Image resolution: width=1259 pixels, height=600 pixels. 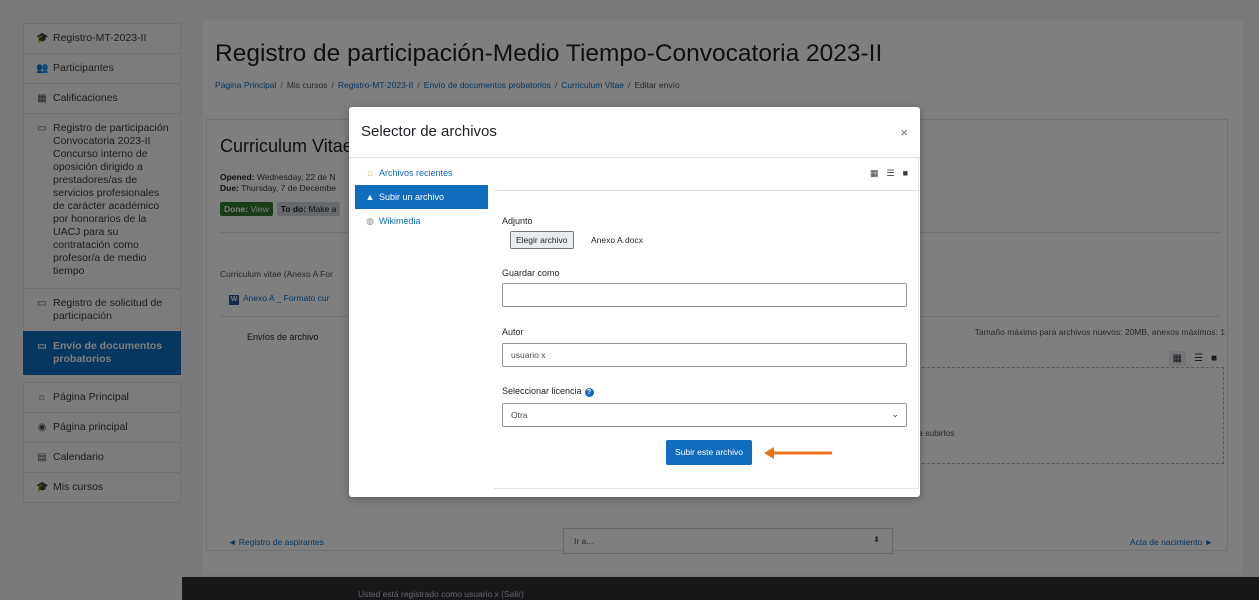 What do you see at coordinates (874, 173) in the screenshot?
I see `grid-view-icon: ▦` at bounding box center [874, 173].